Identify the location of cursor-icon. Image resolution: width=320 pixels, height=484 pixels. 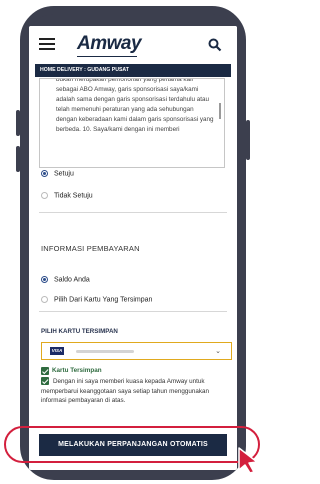
(248, 460).